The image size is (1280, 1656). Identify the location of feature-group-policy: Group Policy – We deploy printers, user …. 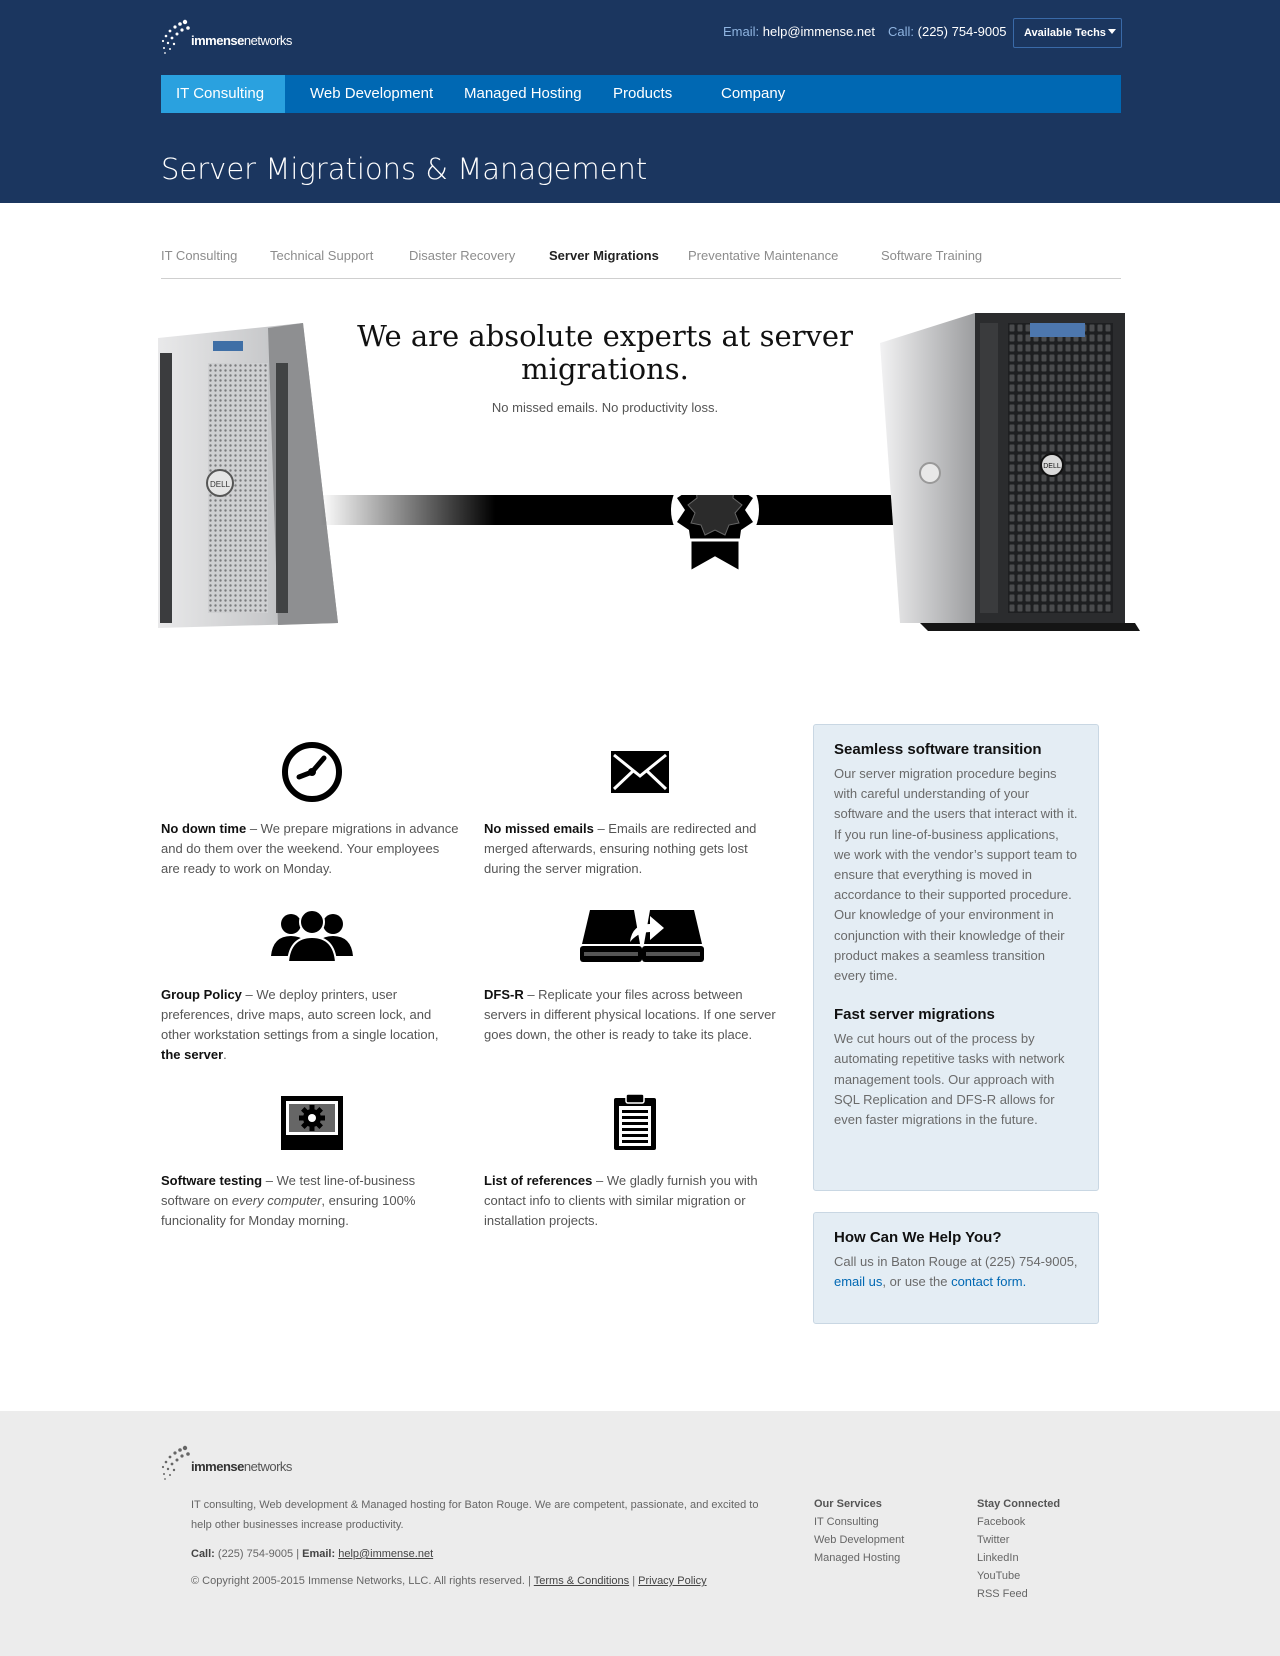
(311, 1025).